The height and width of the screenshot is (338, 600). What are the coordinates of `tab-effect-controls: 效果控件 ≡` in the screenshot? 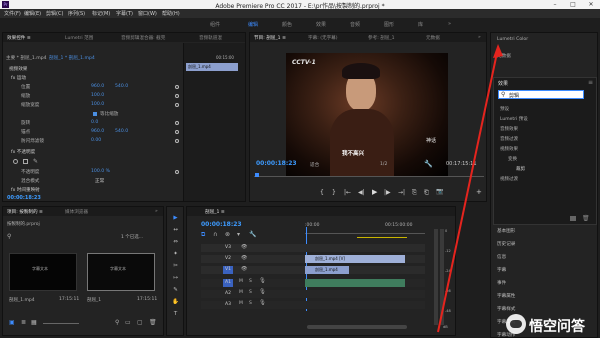 It's located at (19, 38).